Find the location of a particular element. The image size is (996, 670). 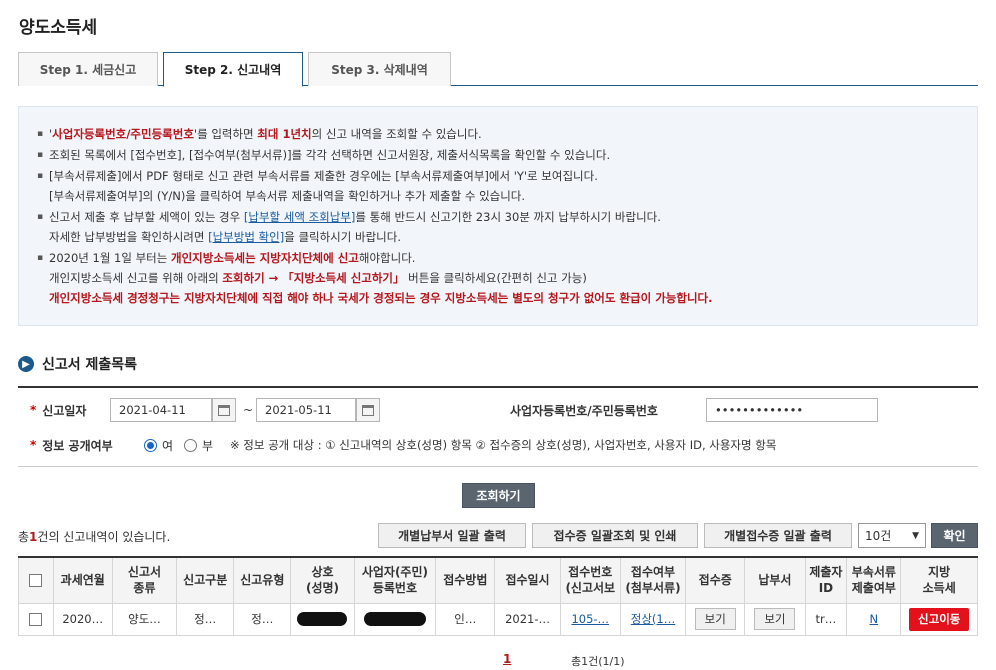

page-title: 양도소득세 is located at coordinates (58, 28).